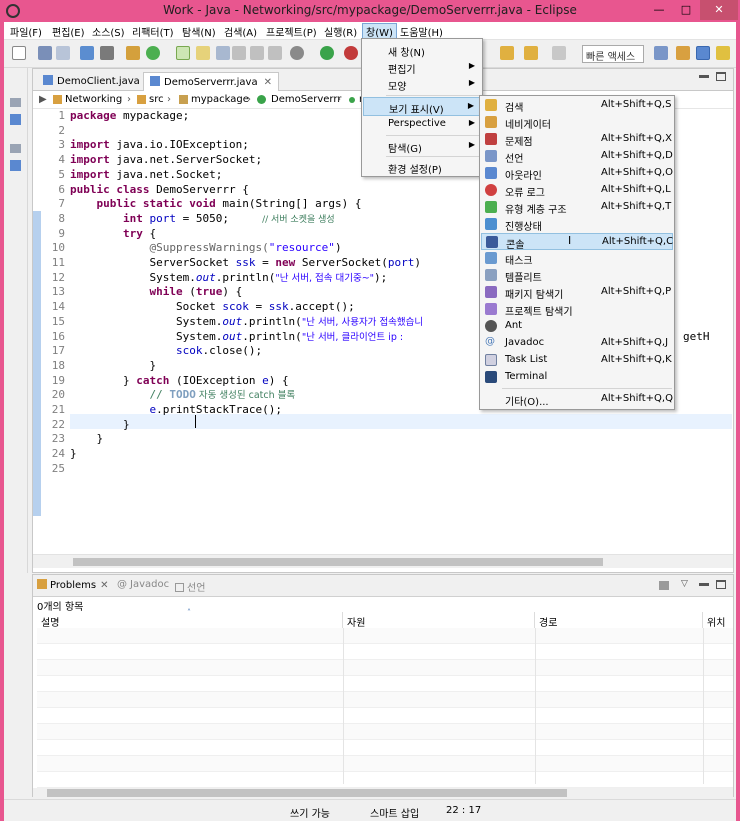 The width and height of the screenshot is (740, 821). Describe the element at coordinates (507, 53) in the screenshot. I see `last-edit-icon` at that location.